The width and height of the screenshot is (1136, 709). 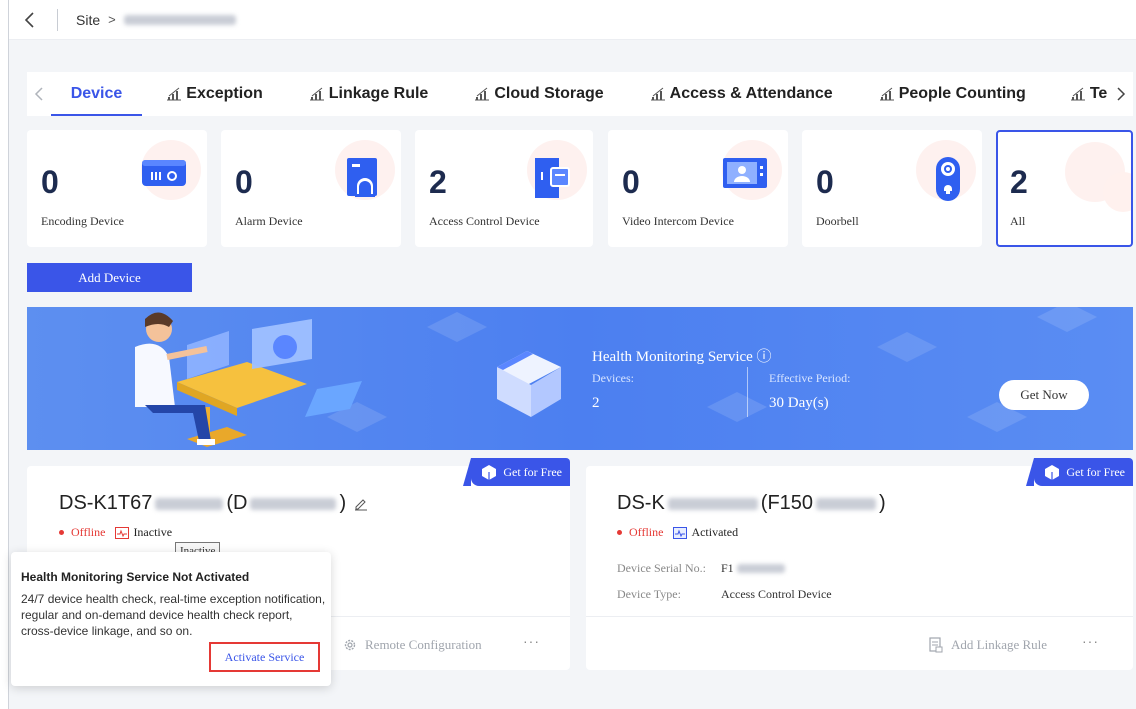 What do you see at coordinates (837, 221) in the screenshot?
I see `stat-label: Doorbell` at bounding box center [837, 221].